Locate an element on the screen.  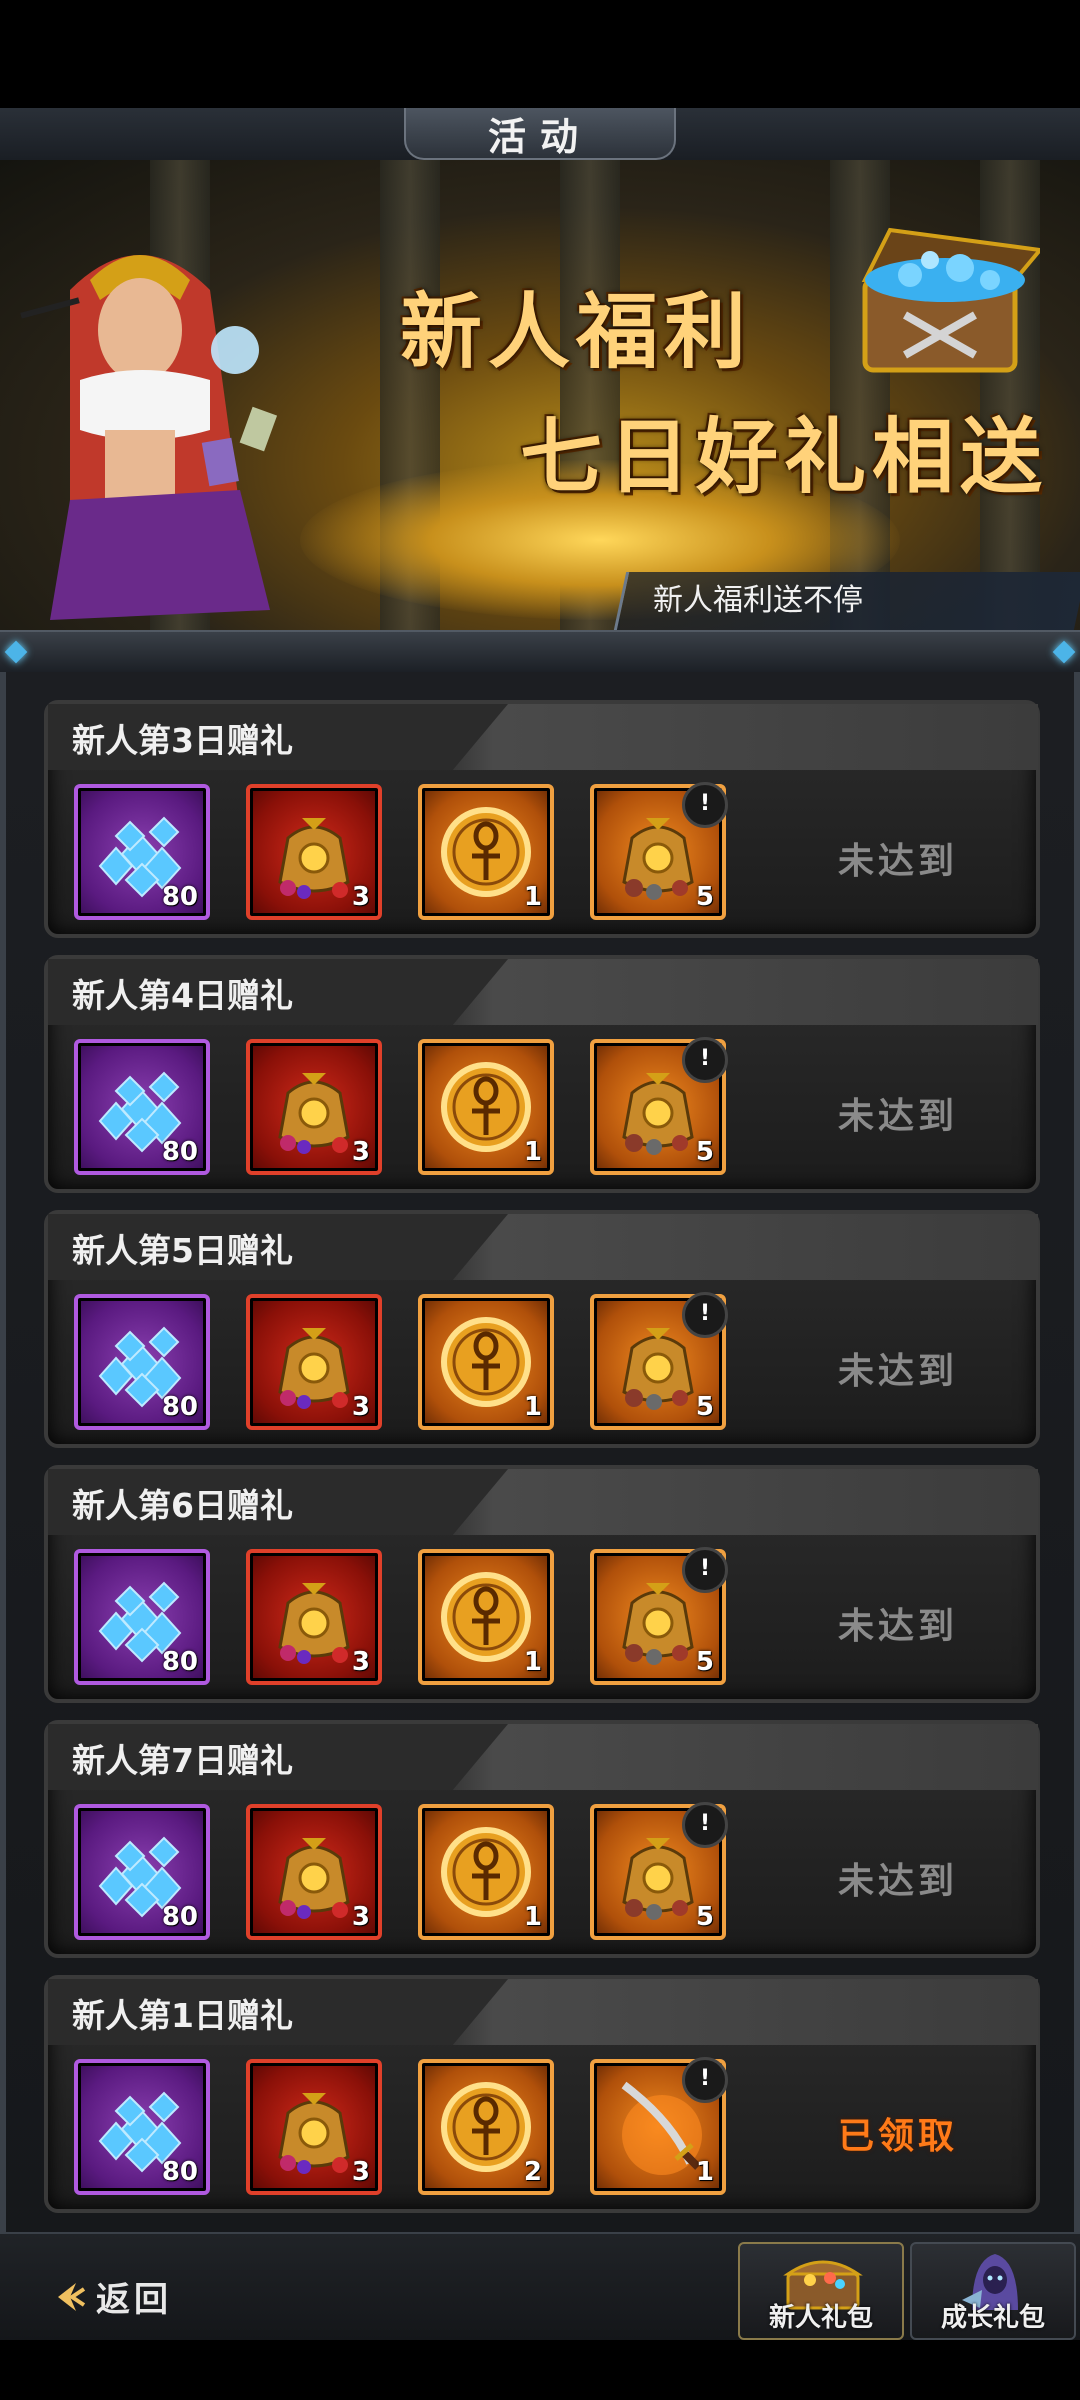
tab-newbie-pack-label: 新人礼包 is located at coordinates (820, 2318).